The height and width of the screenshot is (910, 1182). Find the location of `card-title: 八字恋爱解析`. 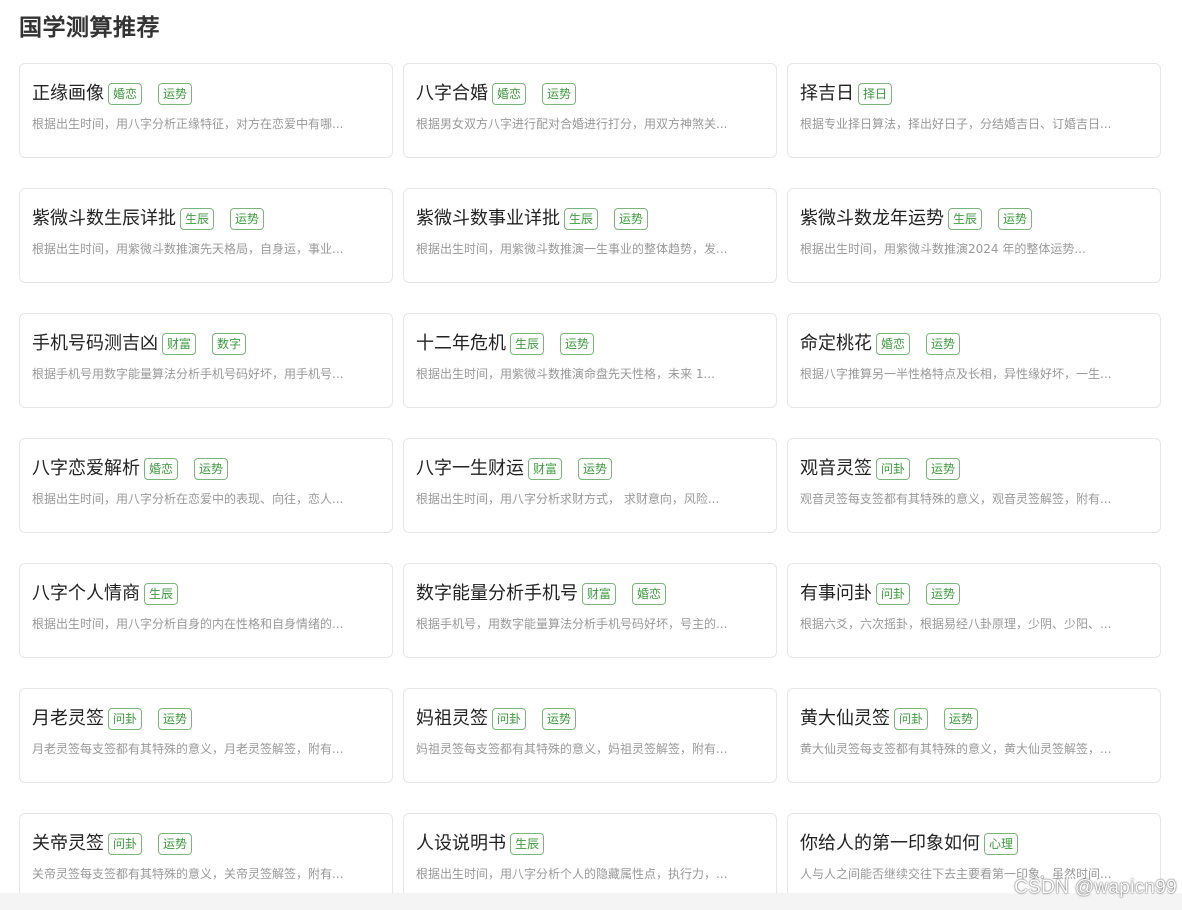

card-title: 八字恋爱解析 is located at coordinates (86, 469).